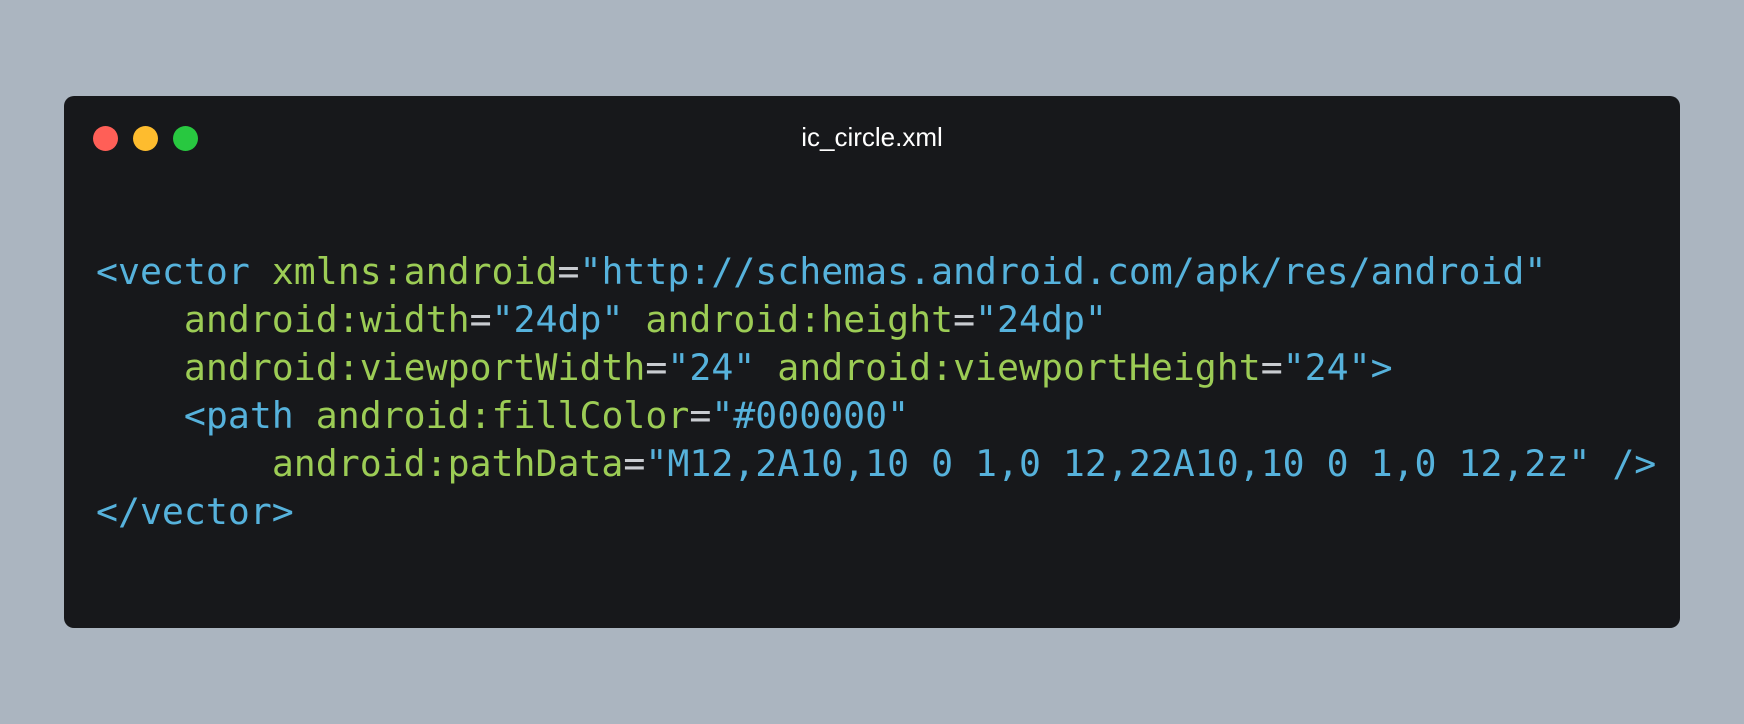  I want to click on code-line: </vector>, so click(876, 512).